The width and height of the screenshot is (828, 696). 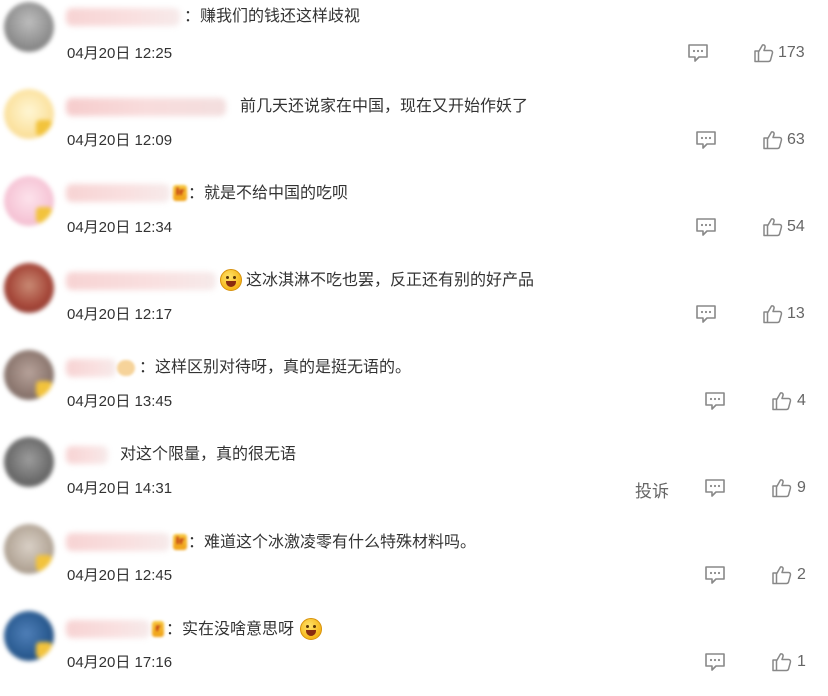 I want to click on comment-text: 这冰淇淋不吃也罢，反正还有别的好产品, so click(x=390, y=279).